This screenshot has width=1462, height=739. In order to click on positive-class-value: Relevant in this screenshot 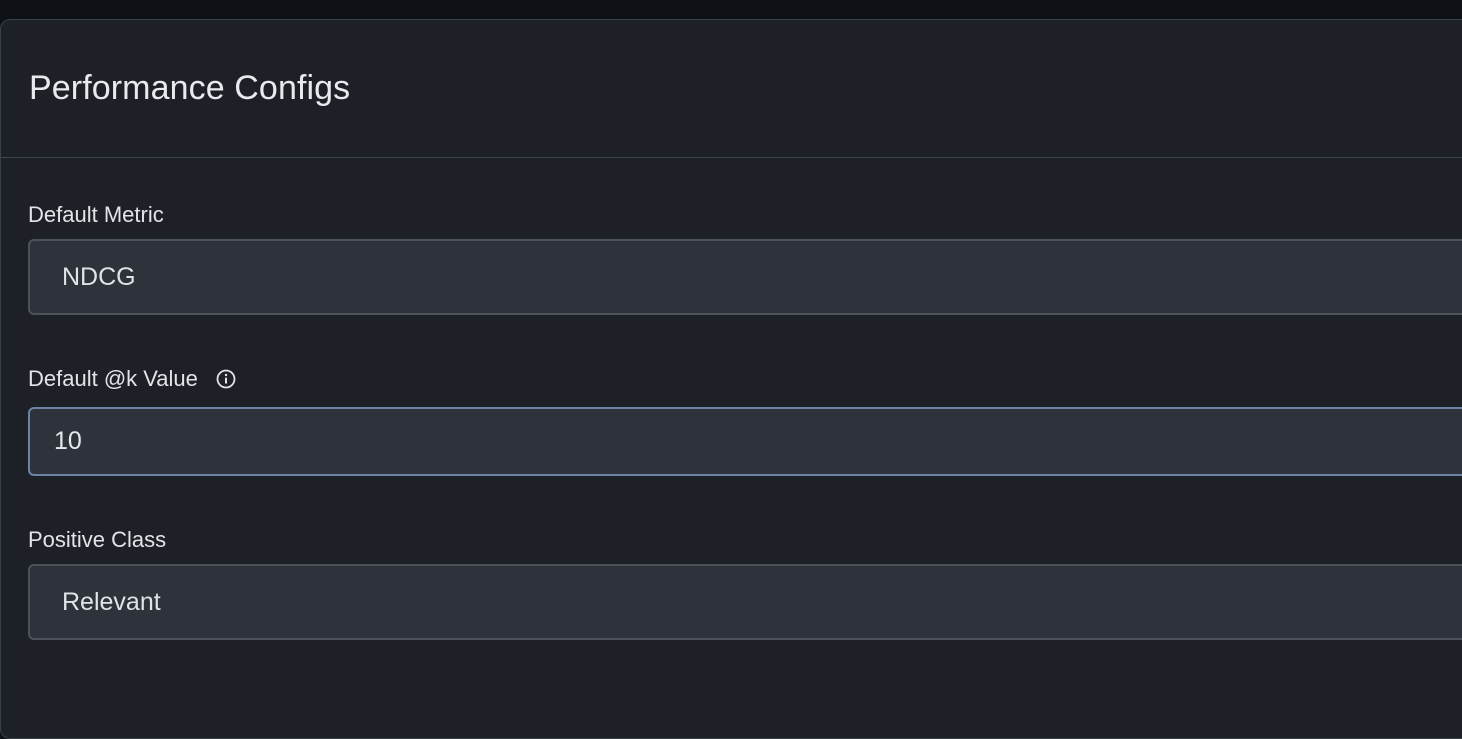, I will do `click(111, 602)`.